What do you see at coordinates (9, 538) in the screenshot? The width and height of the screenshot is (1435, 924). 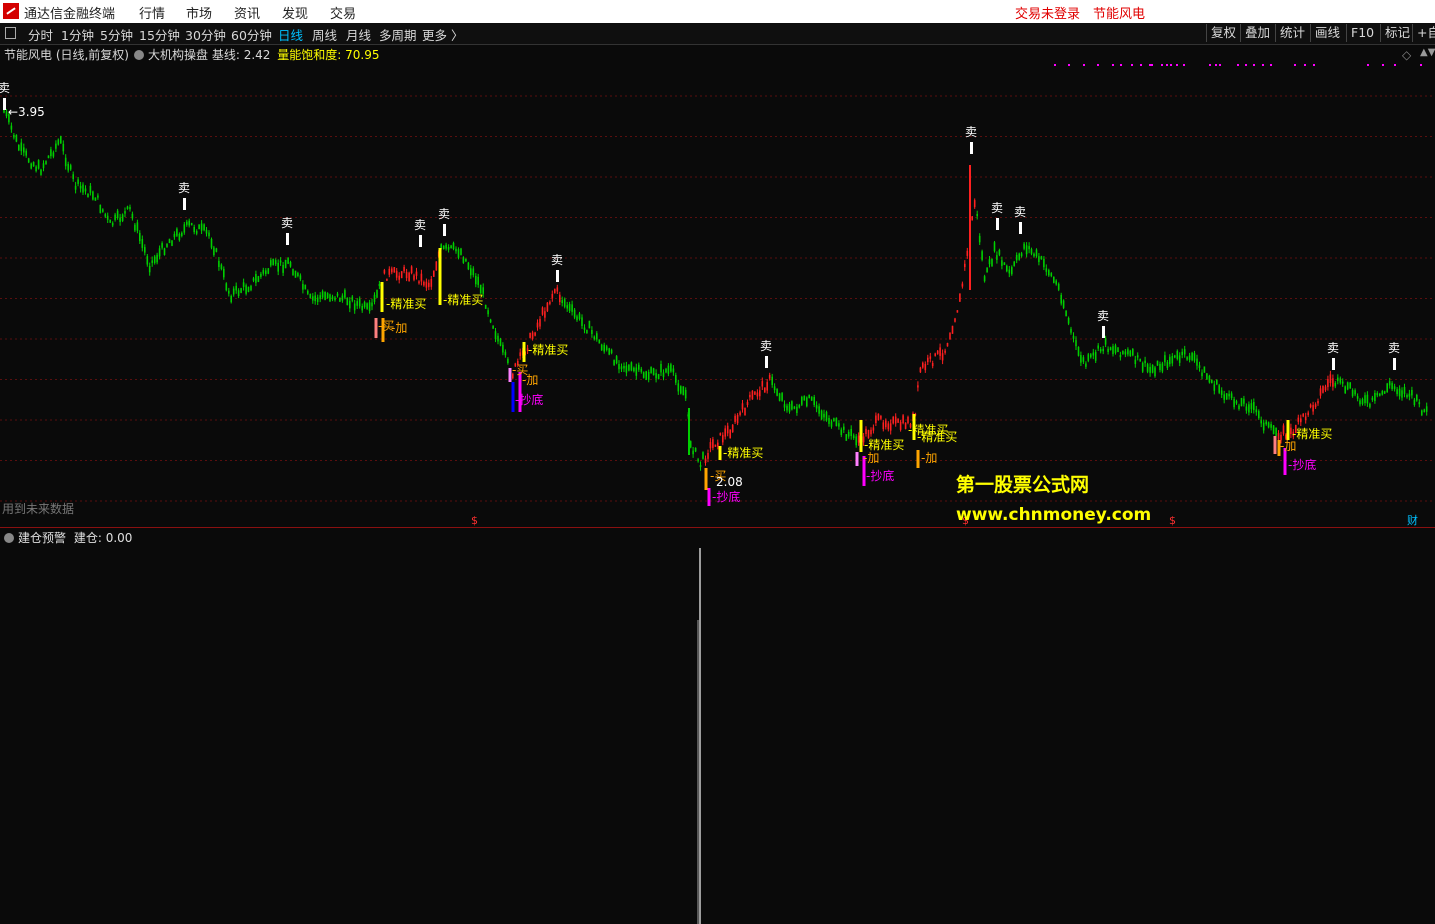 I see `indicator-menu-icon` at bounding box center [9, 538].